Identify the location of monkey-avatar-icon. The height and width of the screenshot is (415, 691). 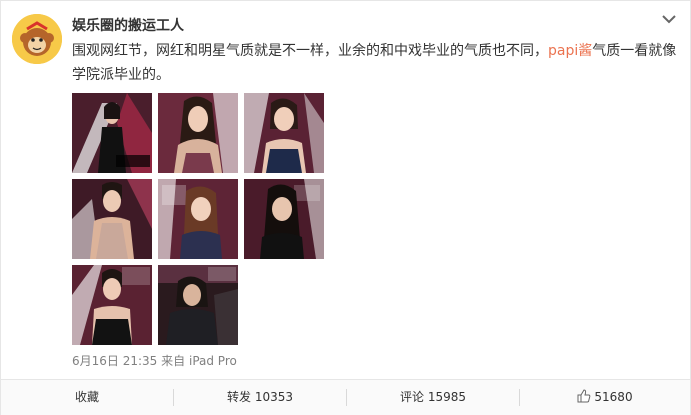
(37, 39).